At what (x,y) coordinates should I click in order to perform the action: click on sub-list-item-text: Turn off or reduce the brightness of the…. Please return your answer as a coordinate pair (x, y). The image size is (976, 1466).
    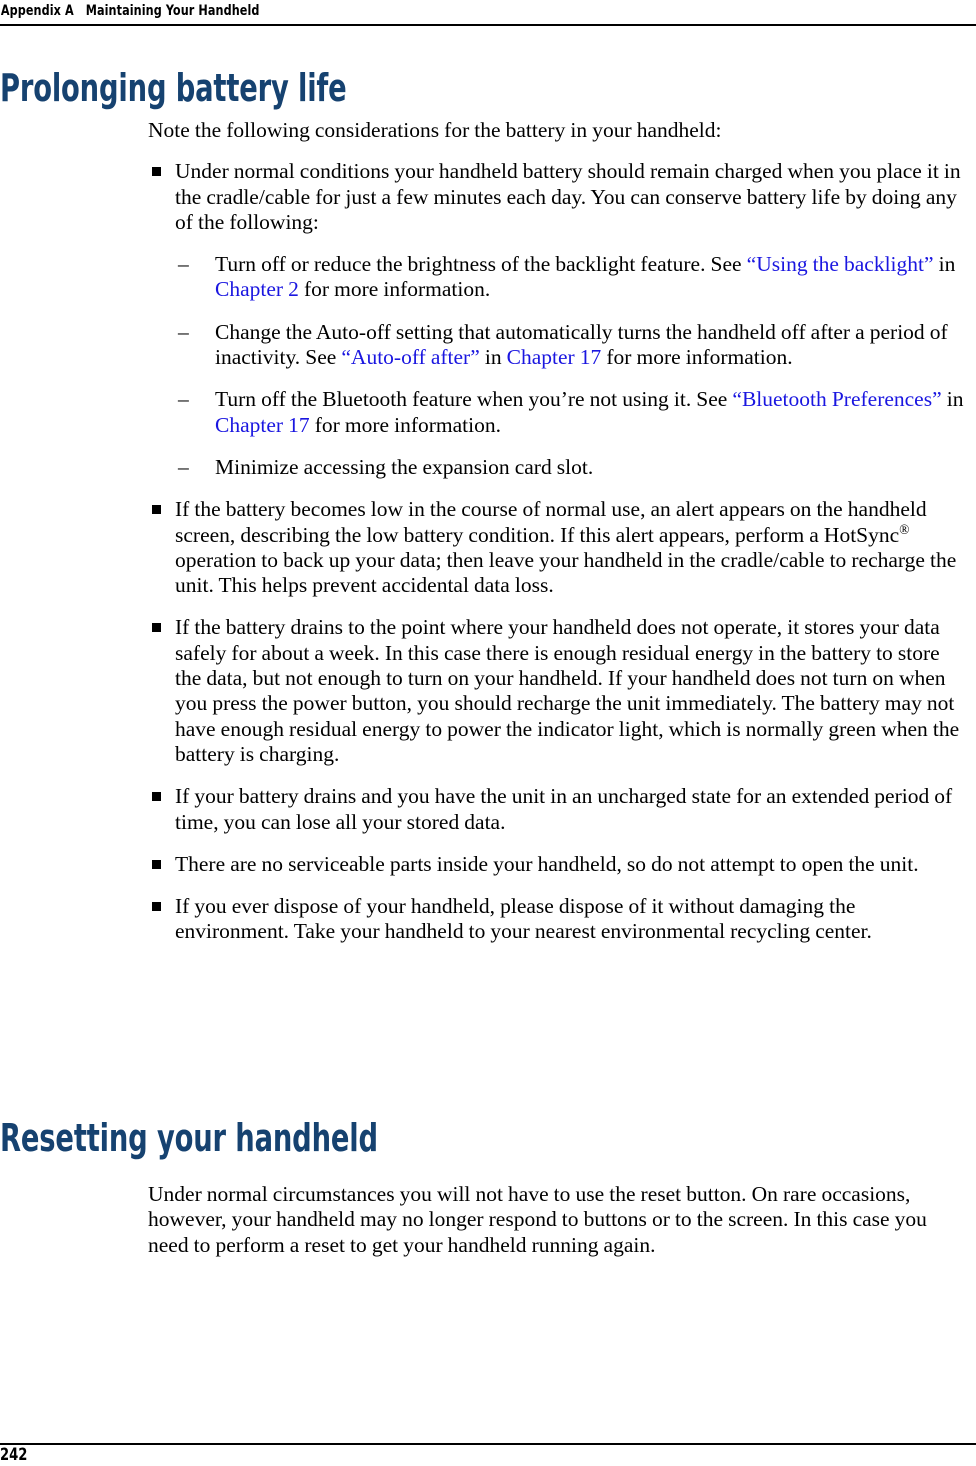
    Looking at the image, I should click on (585, 276).